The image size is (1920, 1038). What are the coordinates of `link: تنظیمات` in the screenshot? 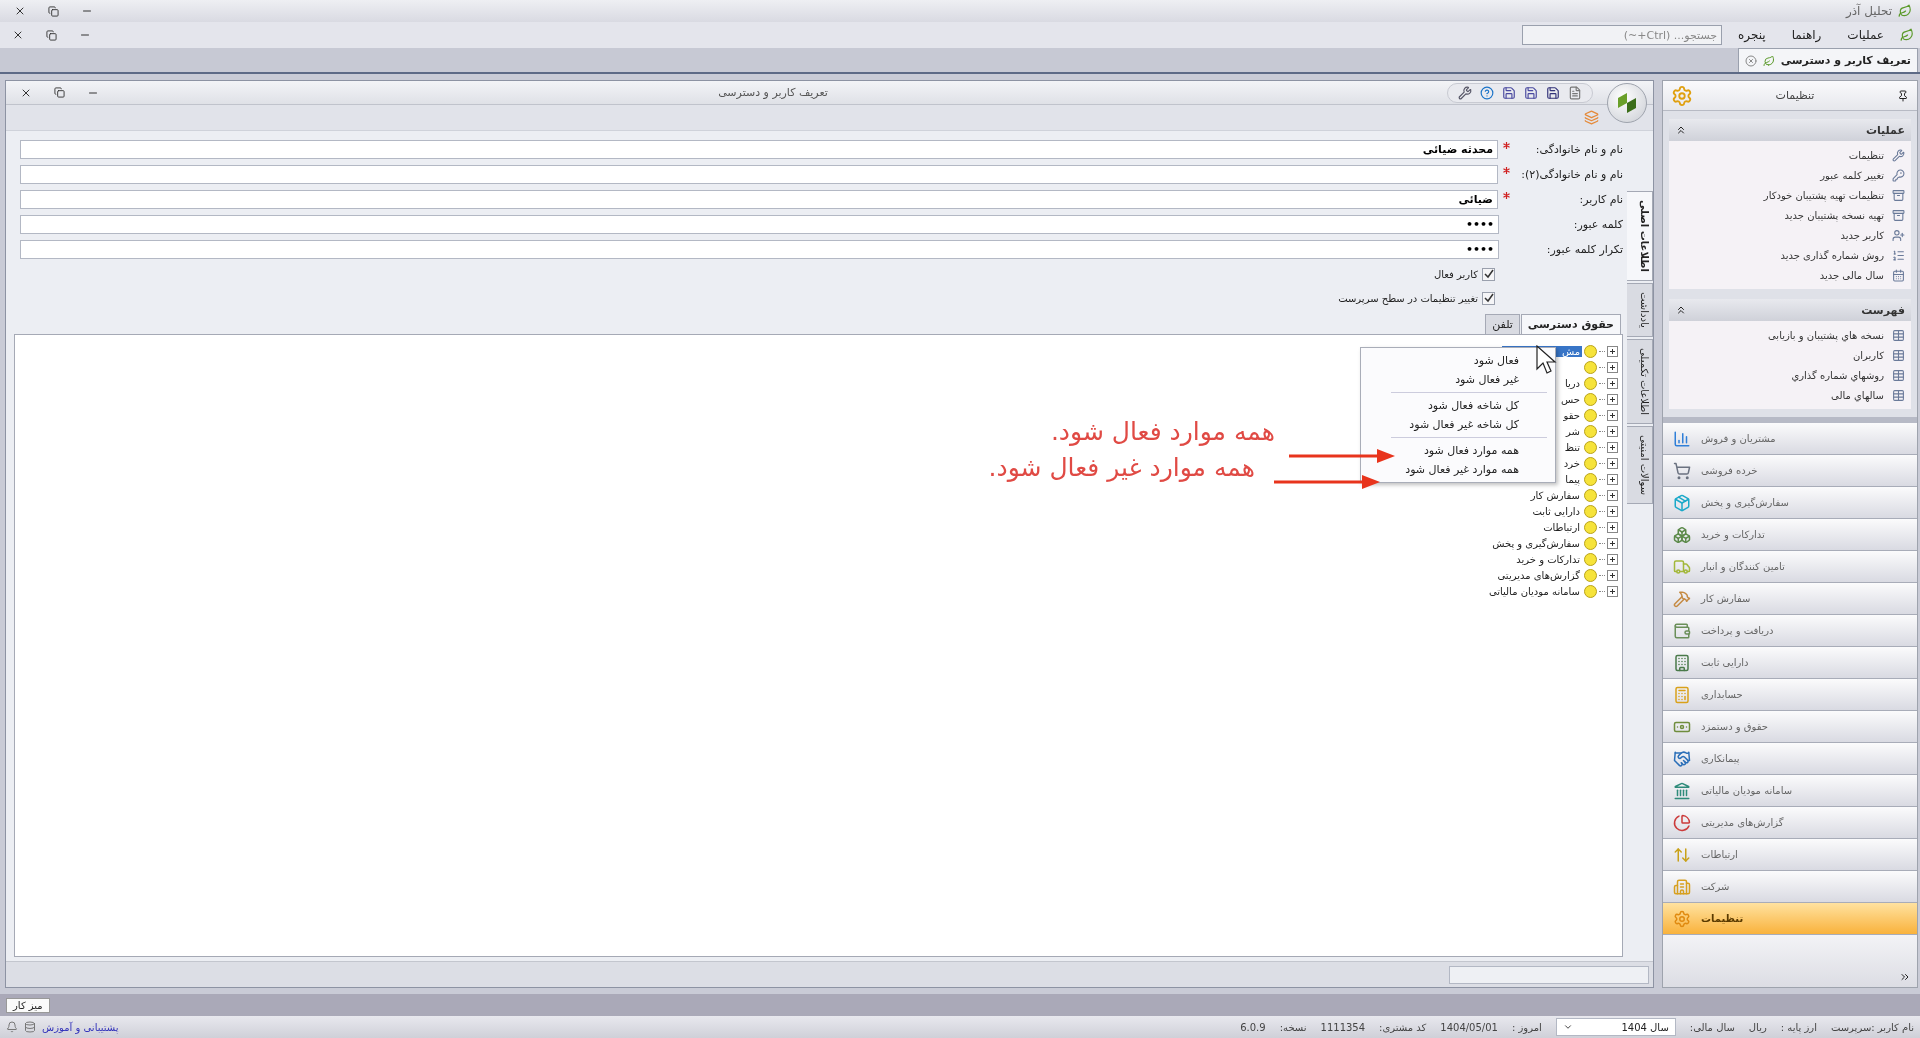 It's located at (1866, 155).